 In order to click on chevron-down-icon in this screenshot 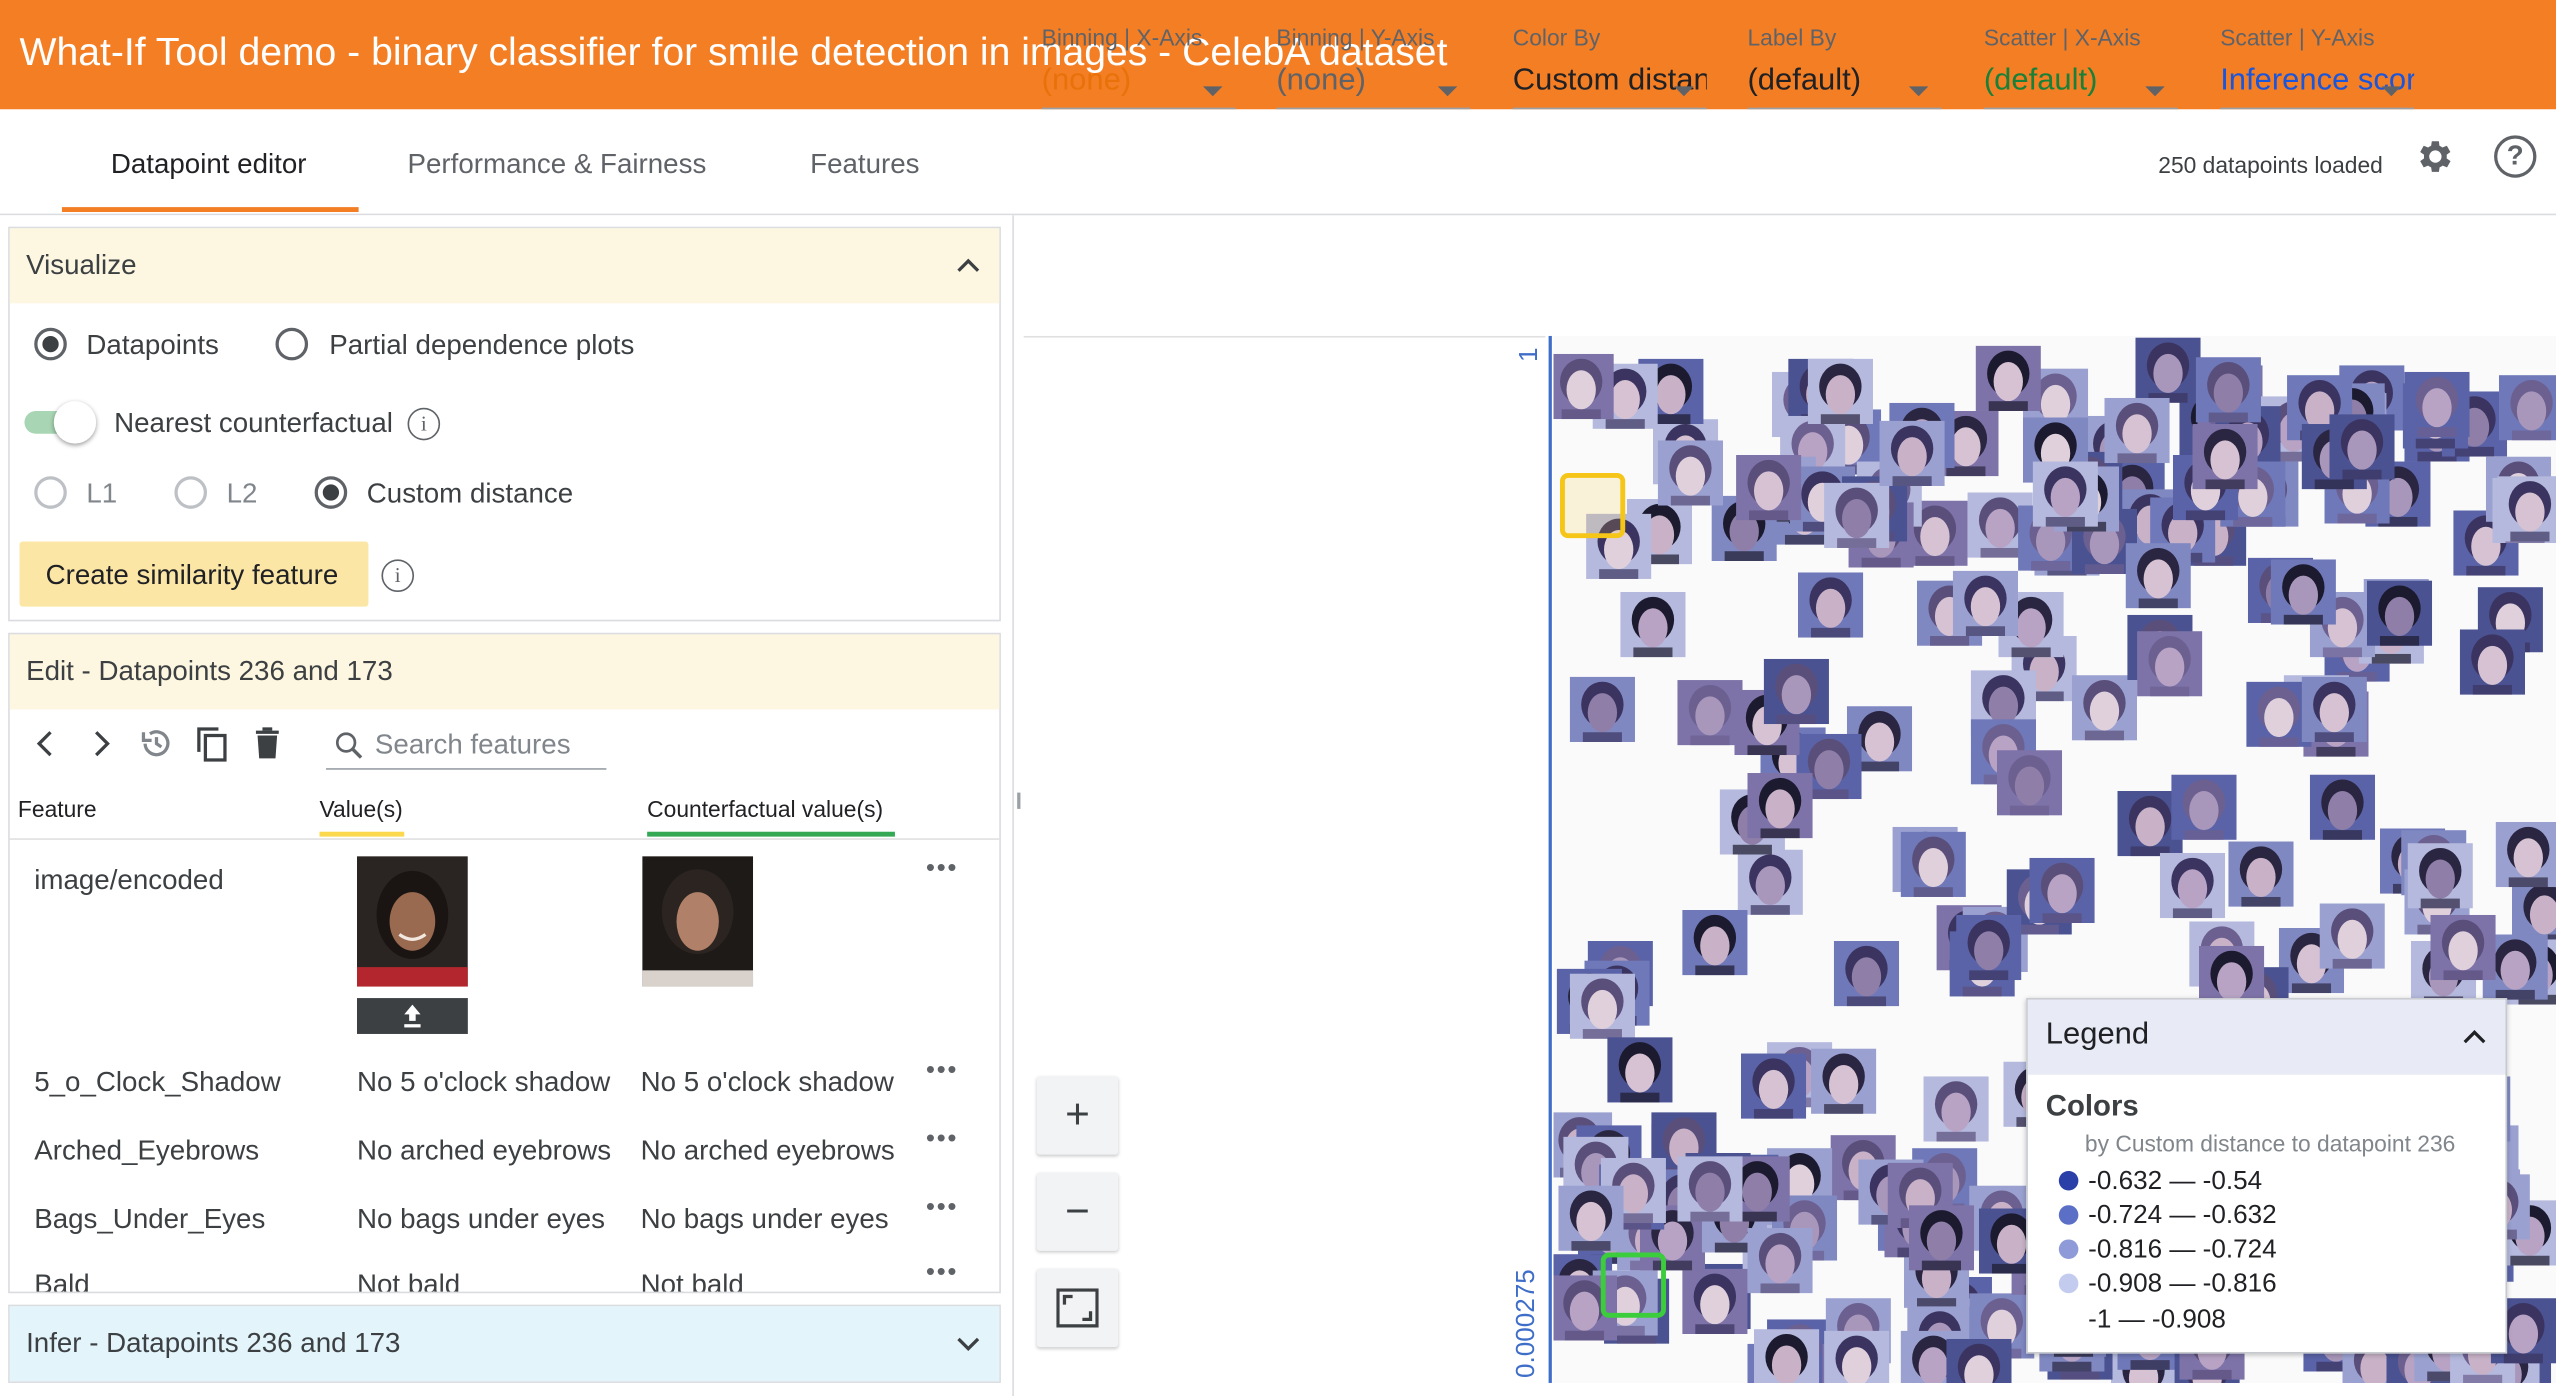, I will do `click(968, 1343)`.